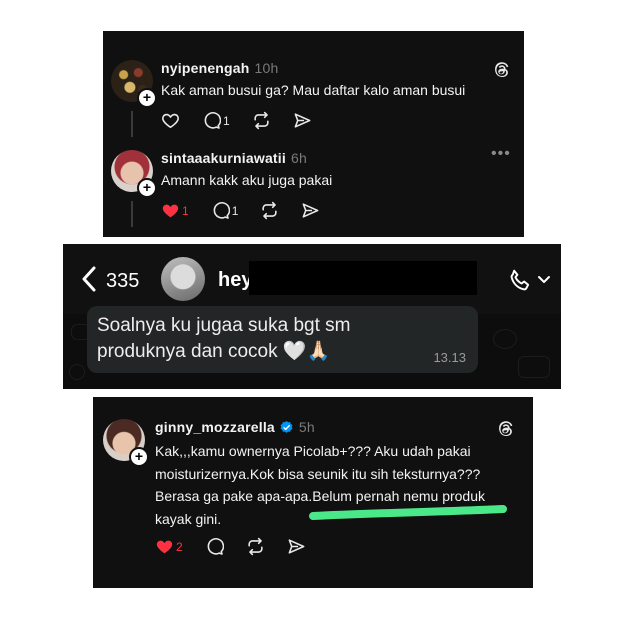  I want to click on like-button, so click(170, 120).